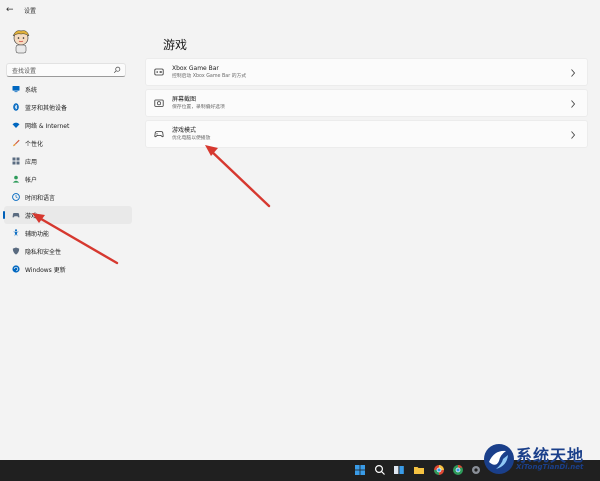 The image size is (600, 481). Describe the element at coordinates (159, 103) in the screenshot. I see `capture-icon` at that location.